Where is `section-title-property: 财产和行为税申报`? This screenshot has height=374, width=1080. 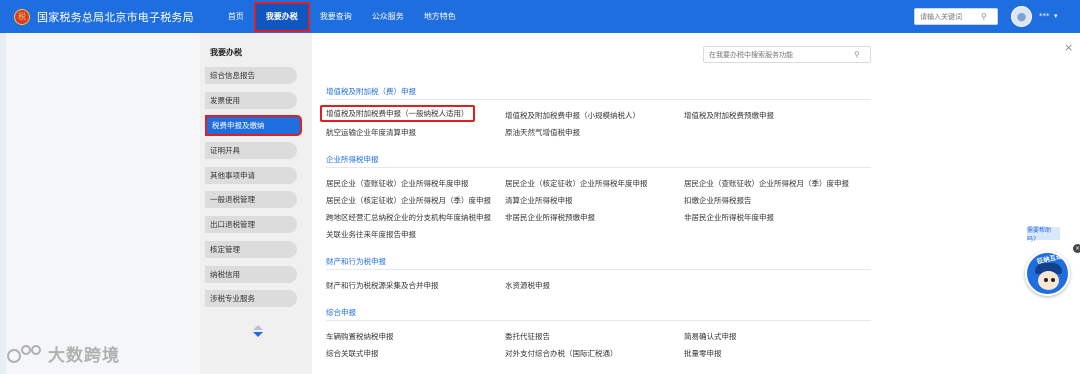
section-title-property: 财产和行为税申报 is located at coordinates (356, 261).